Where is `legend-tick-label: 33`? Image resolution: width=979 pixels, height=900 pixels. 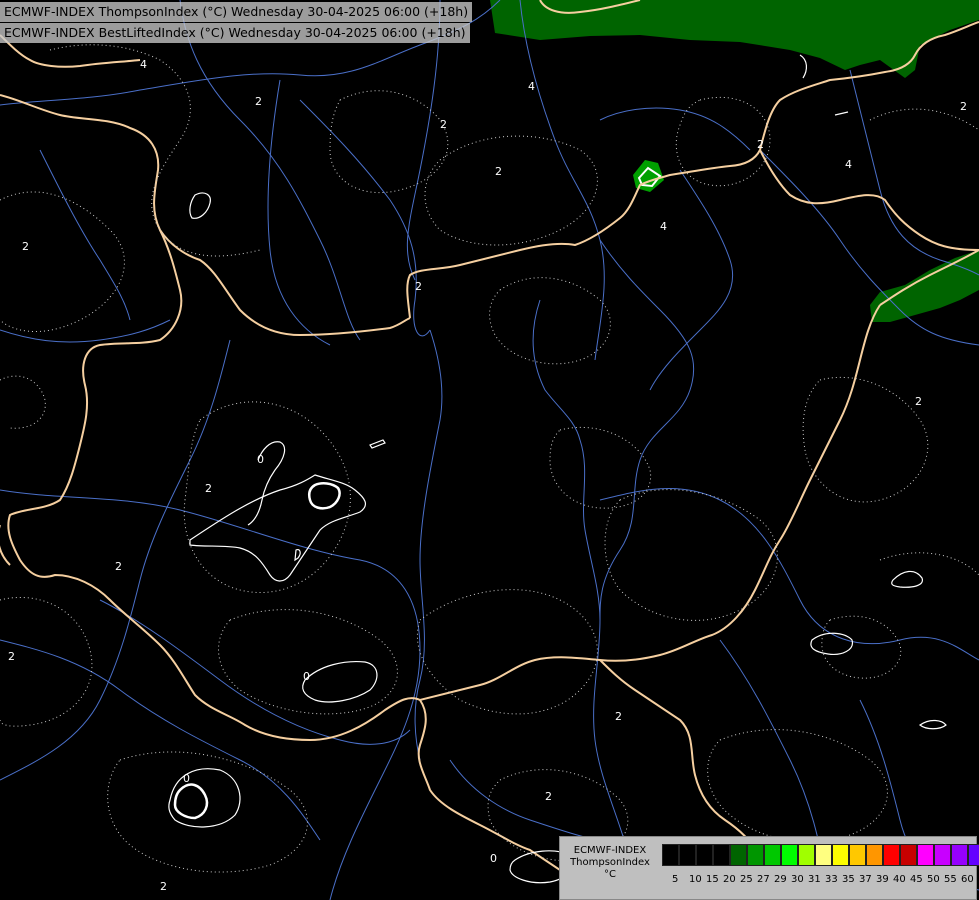 legend-tick-label: 33 is located at coordinates (831, 879).